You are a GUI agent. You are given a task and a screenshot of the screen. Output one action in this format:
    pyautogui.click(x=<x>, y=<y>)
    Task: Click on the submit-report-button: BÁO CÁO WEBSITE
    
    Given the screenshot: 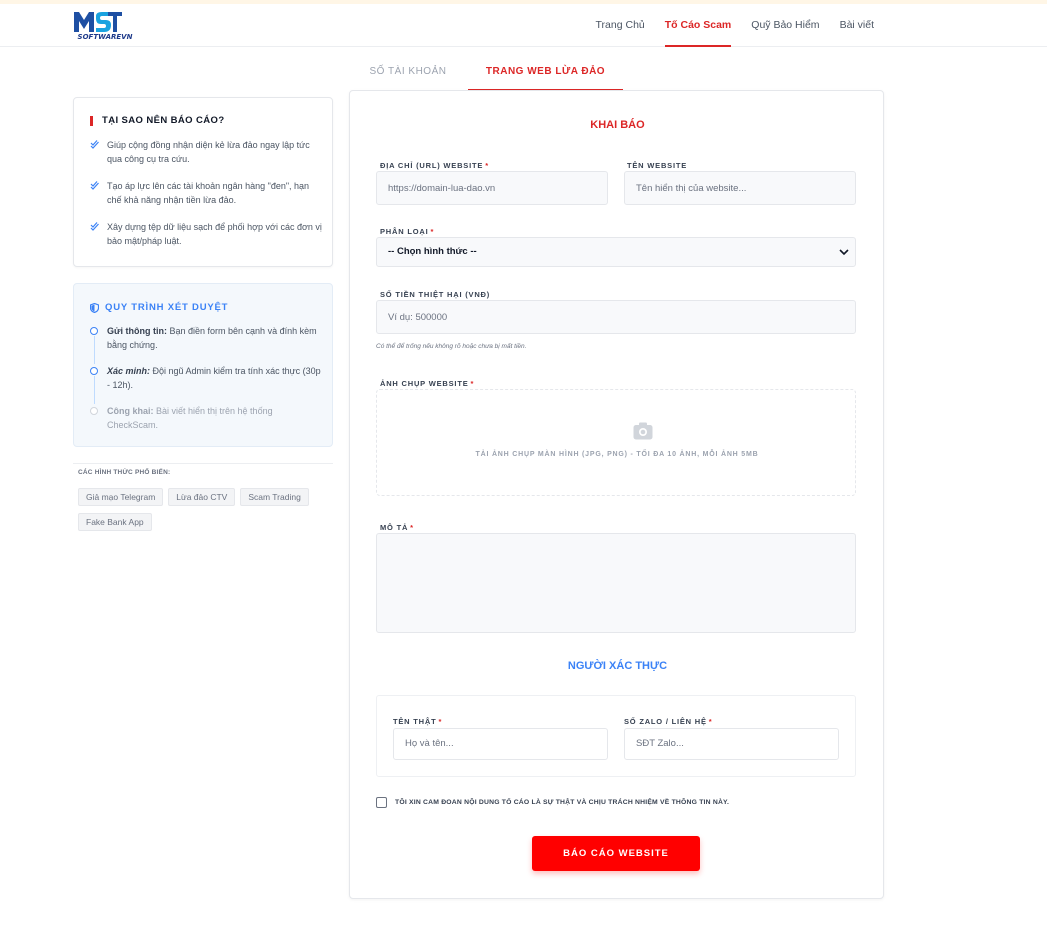 What is the action you would take?
    pyautogui.click(x=616, y=853)
    